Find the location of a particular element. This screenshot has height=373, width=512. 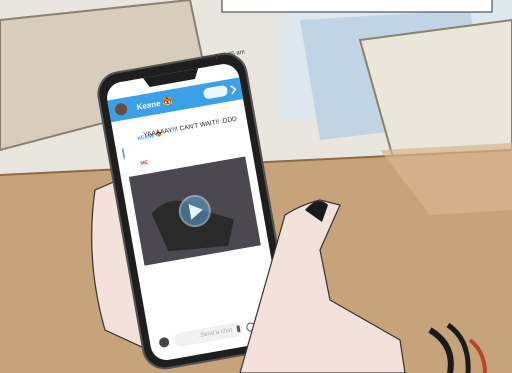

me-label: ME is located at coordinates (144, 163).